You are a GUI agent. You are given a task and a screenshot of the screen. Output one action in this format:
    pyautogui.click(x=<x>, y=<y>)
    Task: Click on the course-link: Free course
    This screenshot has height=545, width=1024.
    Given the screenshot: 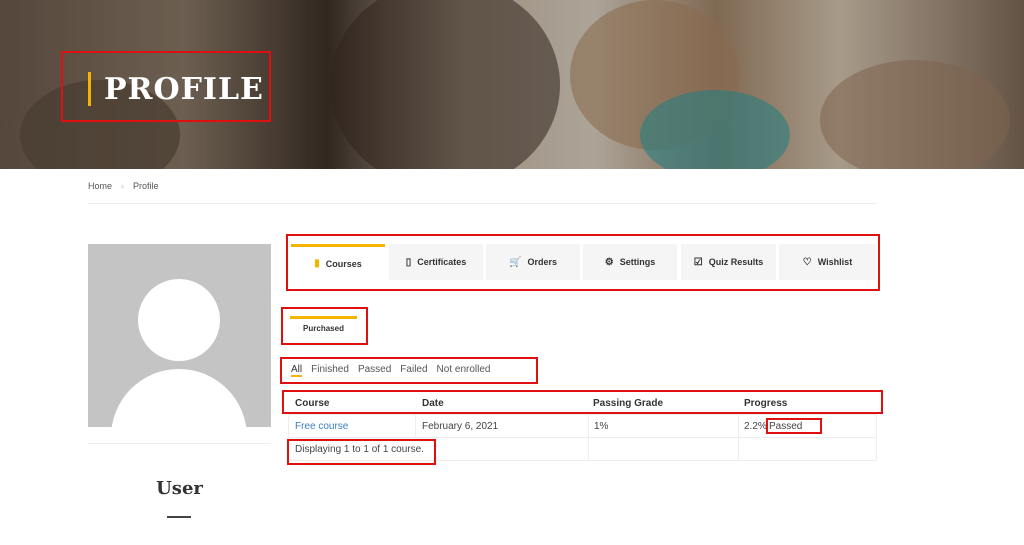 What is the action you would take?
    pyautogui.click(x=321, y=426)
    